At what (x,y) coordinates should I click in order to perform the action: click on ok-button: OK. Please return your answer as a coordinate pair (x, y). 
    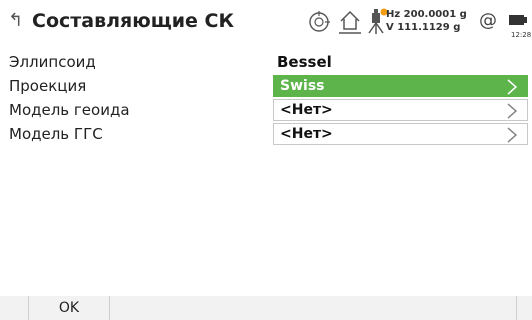
    Looking at the image, I should click on (69, 308).